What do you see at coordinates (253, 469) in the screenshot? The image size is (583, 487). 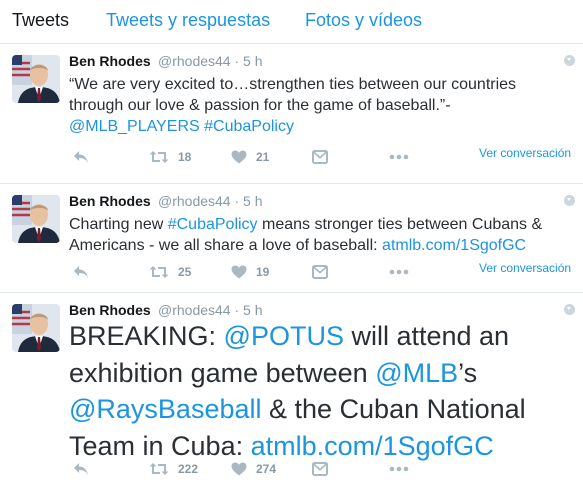 I see `like-button: 274` at bounding box center [253, 469].